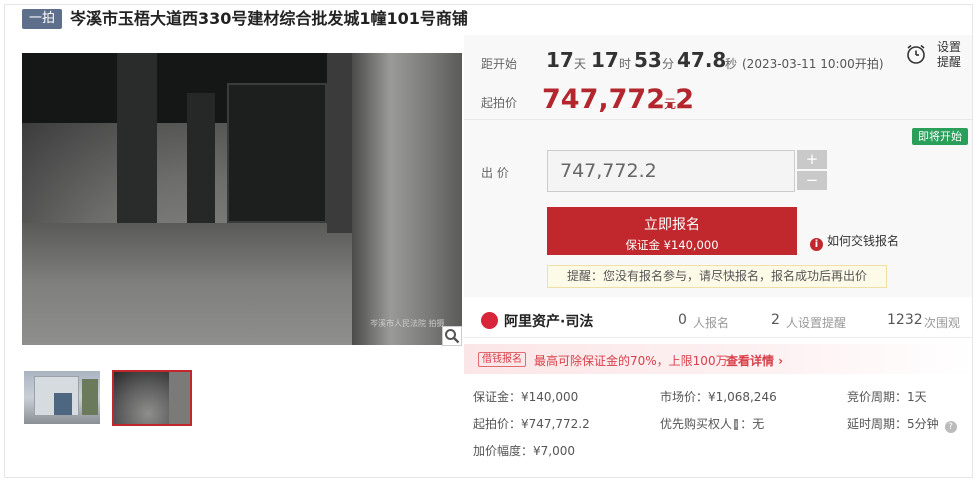 The height and width of the screenshot is (482, 977). What do you see at coordinates (887, 397) in the screenshot?
I see `auction-cycle-detail: 竞价周期：1天` at bounding box center [887, 397].